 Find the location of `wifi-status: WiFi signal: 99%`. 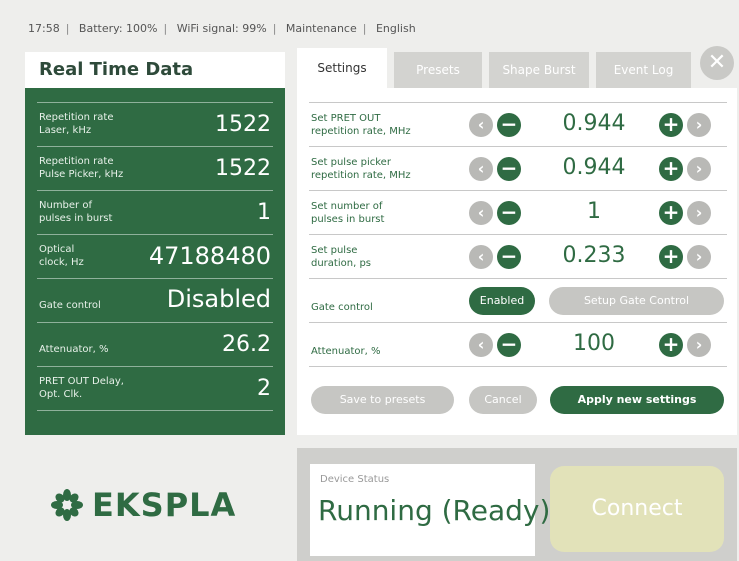

wifi-status: WiFi signal: 99% is located at coordinates (221, 28).